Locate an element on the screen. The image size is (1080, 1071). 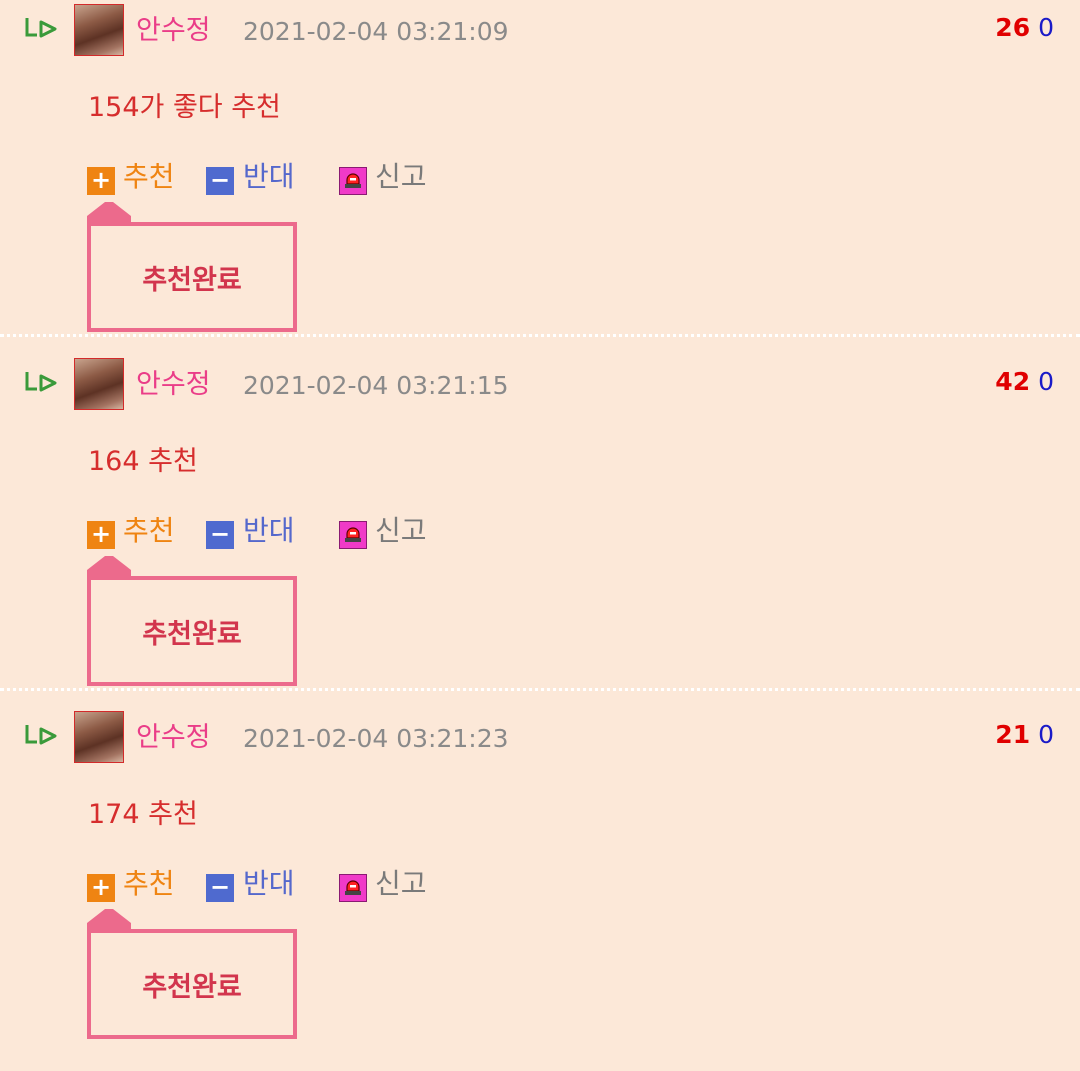
comment-timestamp: 2021-02-04 03:21:09 is located at coordinates (376, 31).